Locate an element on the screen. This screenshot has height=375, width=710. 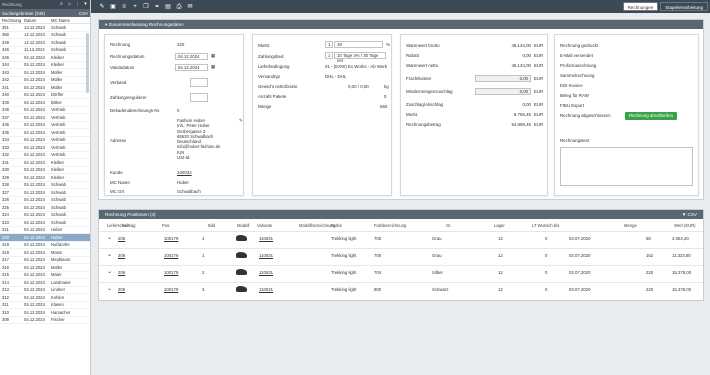
list-item: 341 04.12.2024 Müller is located at coordinates (45, 88).